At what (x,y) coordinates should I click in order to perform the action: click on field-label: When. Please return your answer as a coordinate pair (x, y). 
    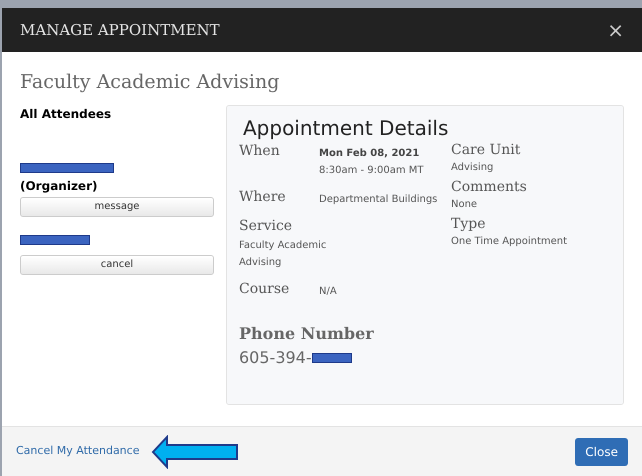
    Looking at the image, I should click on (260, 151).